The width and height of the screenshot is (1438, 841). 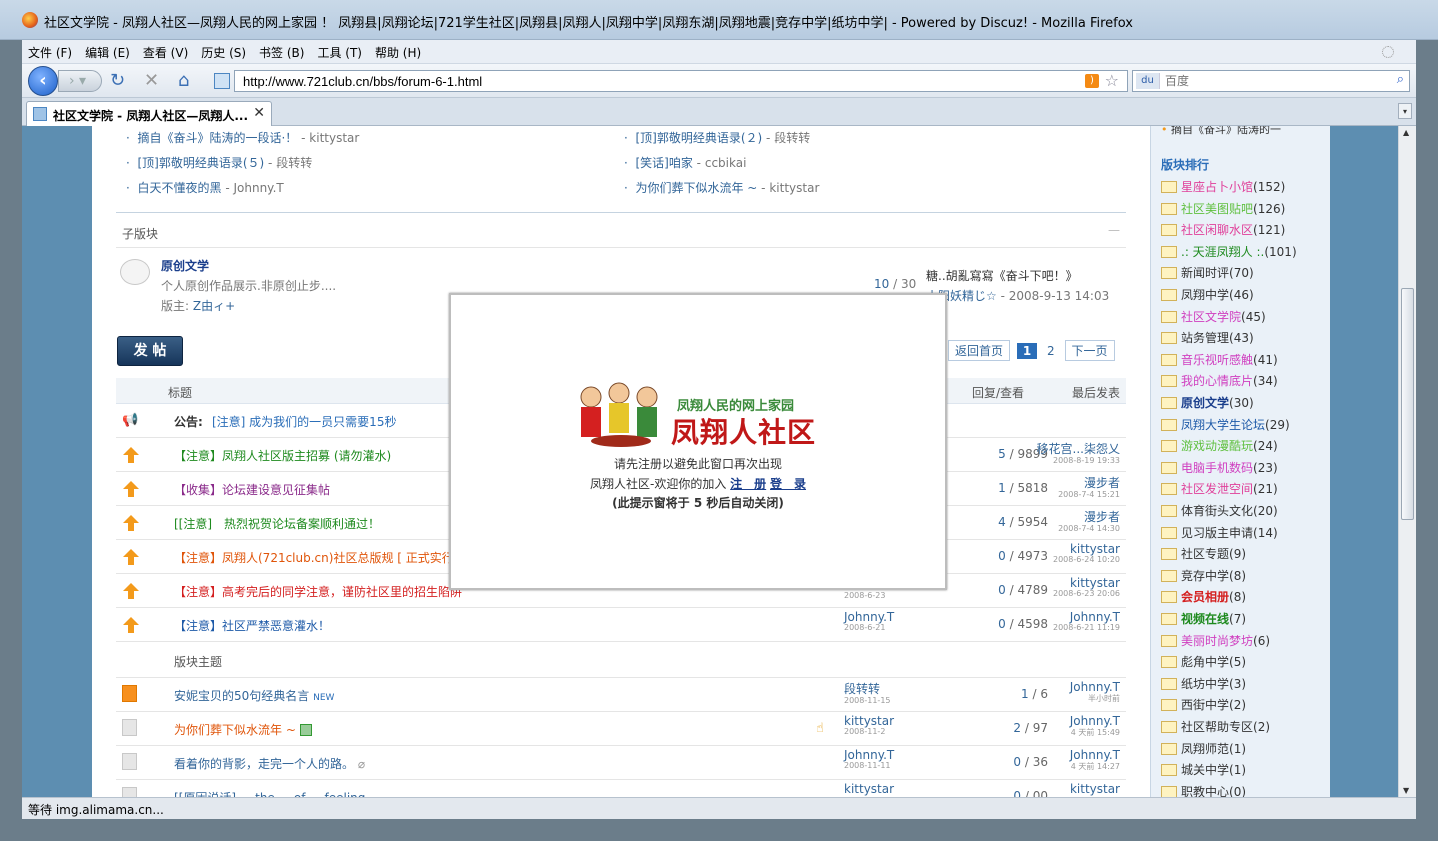 I want to click on thread-title: 【注意】凤翔人(721club.cn)社区总版规 [ 正式实行, so click(x=314, y=557).